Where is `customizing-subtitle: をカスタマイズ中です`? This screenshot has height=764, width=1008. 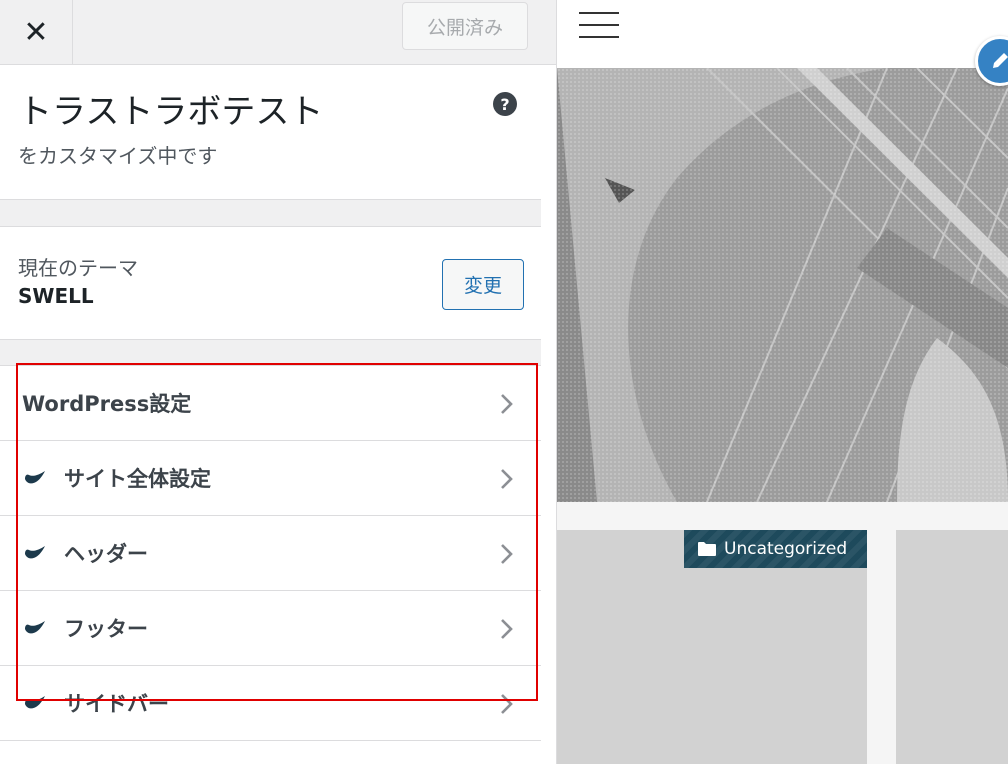
customizing-subtitle: をカスタマイズ中です is located at coordinates (118, 156).